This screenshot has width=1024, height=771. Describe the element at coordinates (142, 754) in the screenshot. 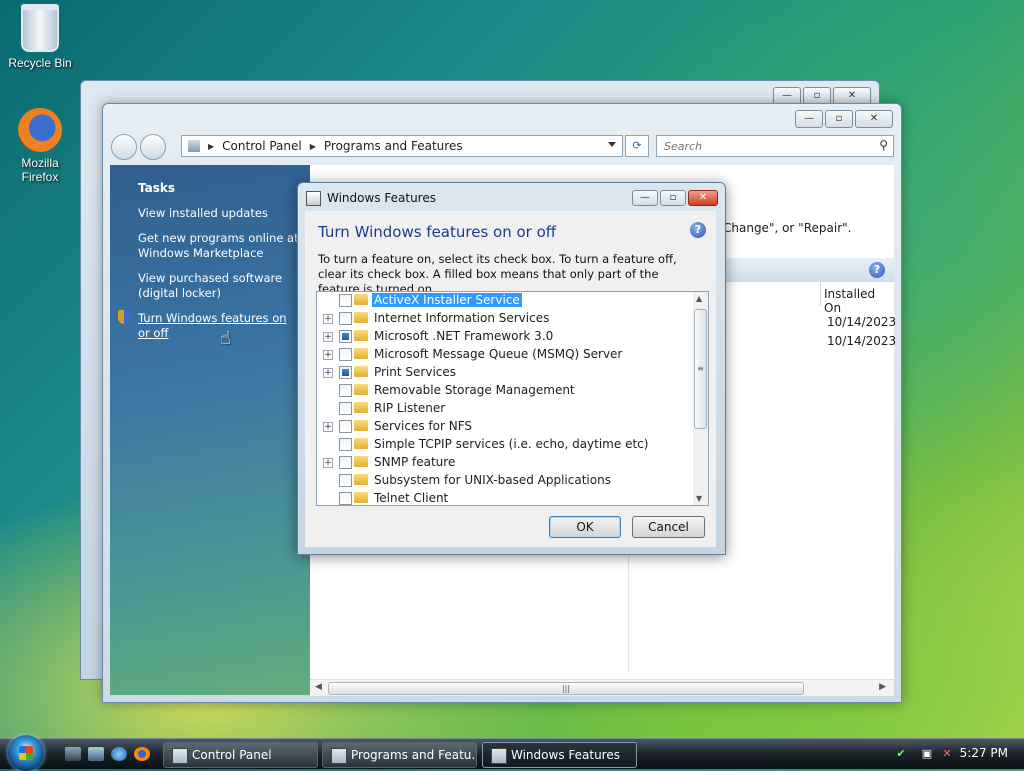

I see `firefox-quicklaunch-icon` at that location.